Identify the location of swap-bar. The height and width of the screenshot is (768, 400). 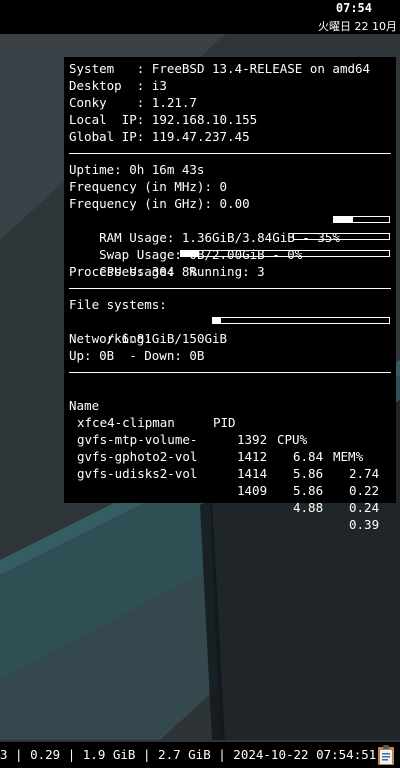
(341, 236).